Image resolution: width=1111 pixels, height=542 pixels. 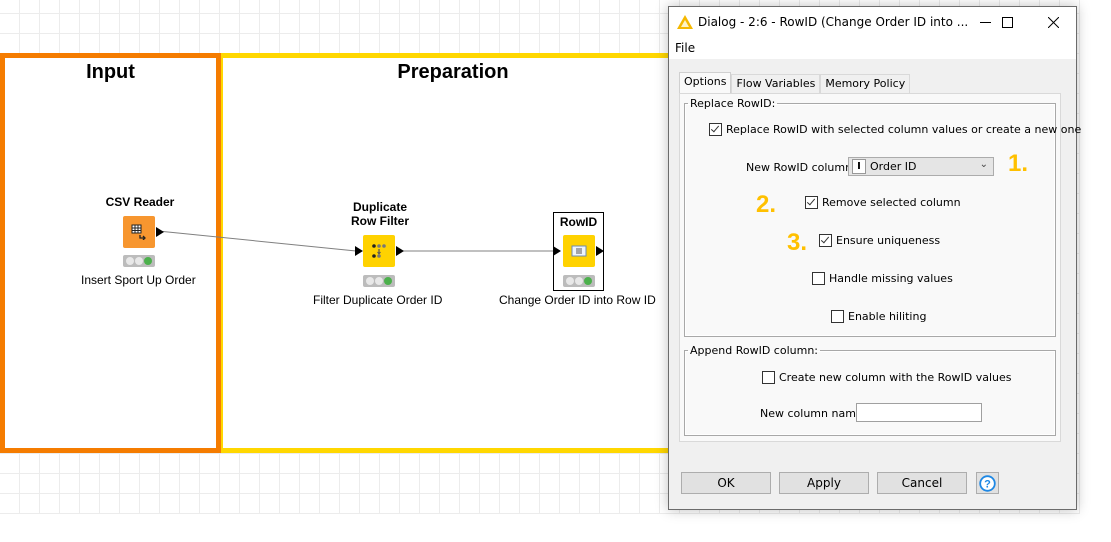 I want to click on dots-filter-icon, so click(x=379, y=251).